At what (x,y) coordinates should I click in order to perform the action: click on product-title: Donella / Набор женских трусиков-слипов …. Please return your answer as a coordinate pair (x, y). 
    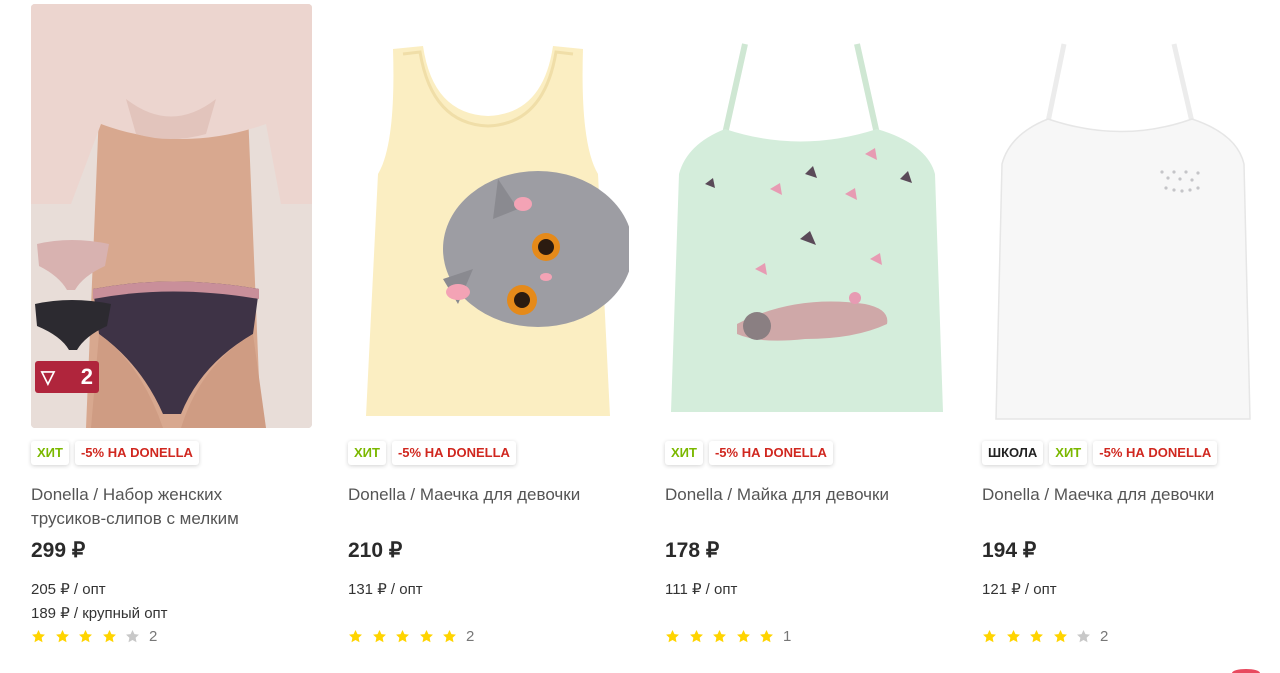
    Looking at the image, I should click on (171, 507).